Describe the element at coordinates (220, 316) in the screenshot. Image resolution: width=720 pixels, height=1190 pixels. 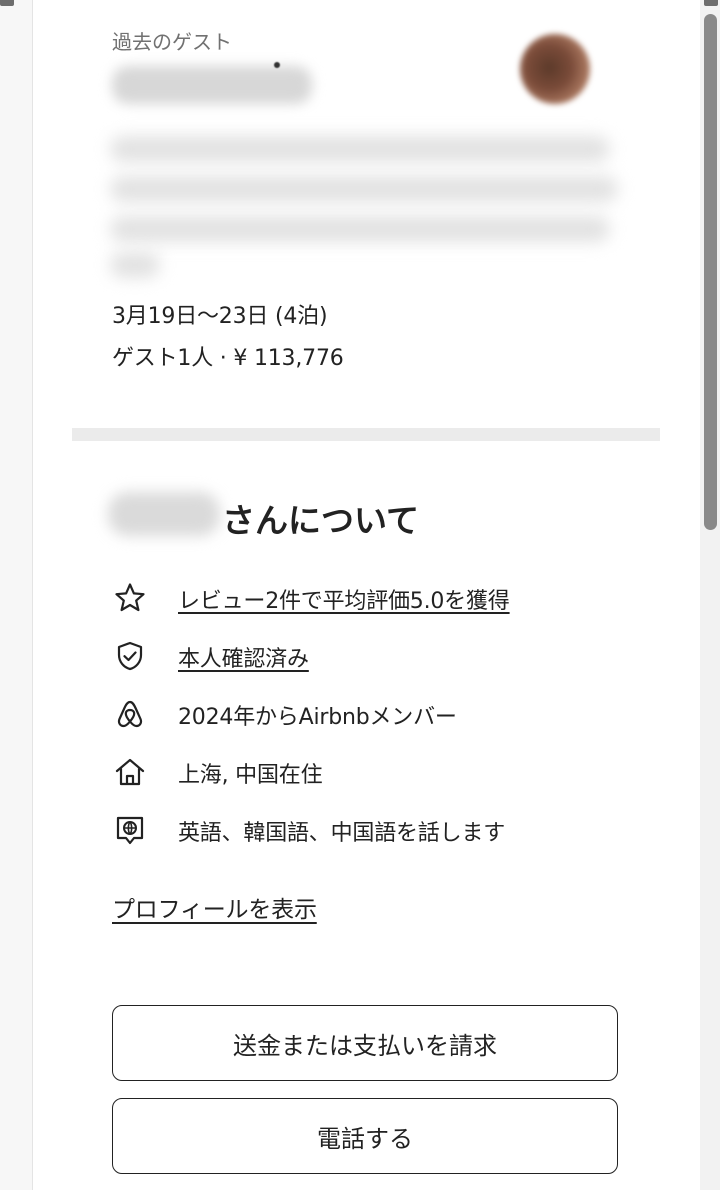
I see `stay-dates: 3月19日〜23日 (4泊)` at that location.